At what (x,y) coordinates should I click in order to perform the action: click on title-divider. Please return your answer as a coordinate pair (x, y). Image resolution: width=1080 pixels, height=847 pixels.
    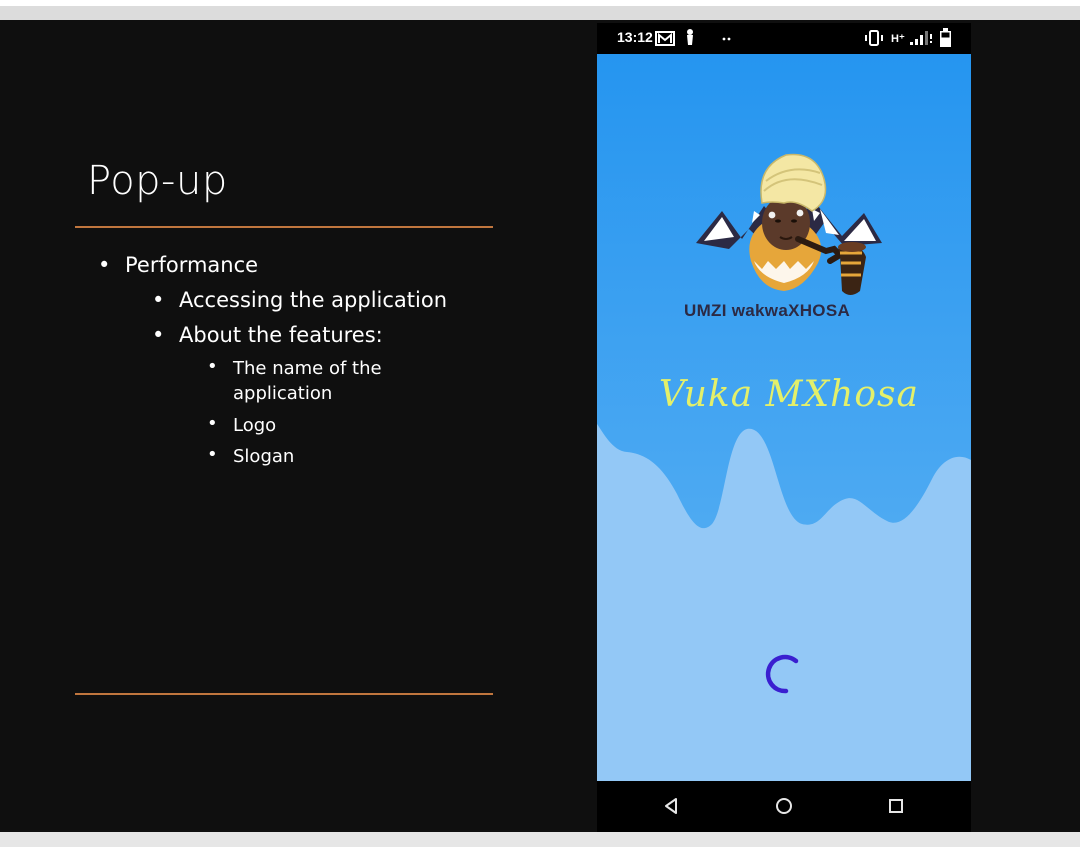
    Looking at the image, I should click on (284, 227).